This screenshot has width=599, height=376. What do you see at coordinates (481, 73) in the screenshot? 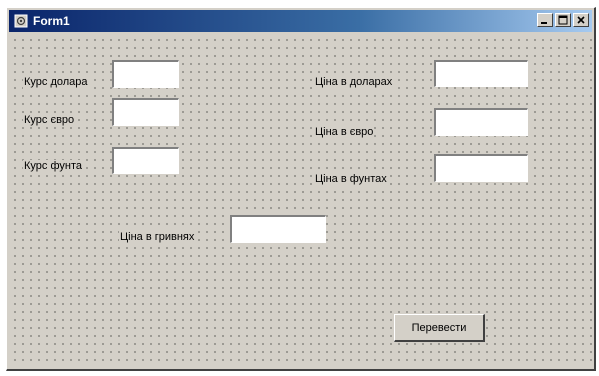
I see `price-usd-input` at bounding box center [481, 73].